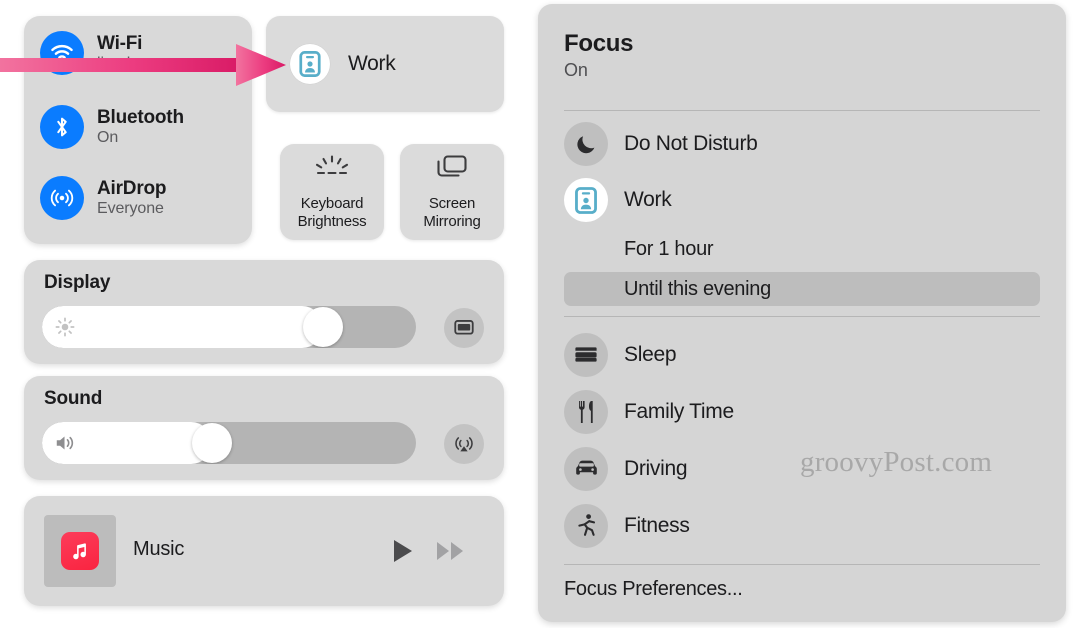 The height and width of the screenshot is (628, 1080). Describe the element at coordinates (802, 412) in the screenshot. I see `focus-mode-family-time: Family Time` at that location.